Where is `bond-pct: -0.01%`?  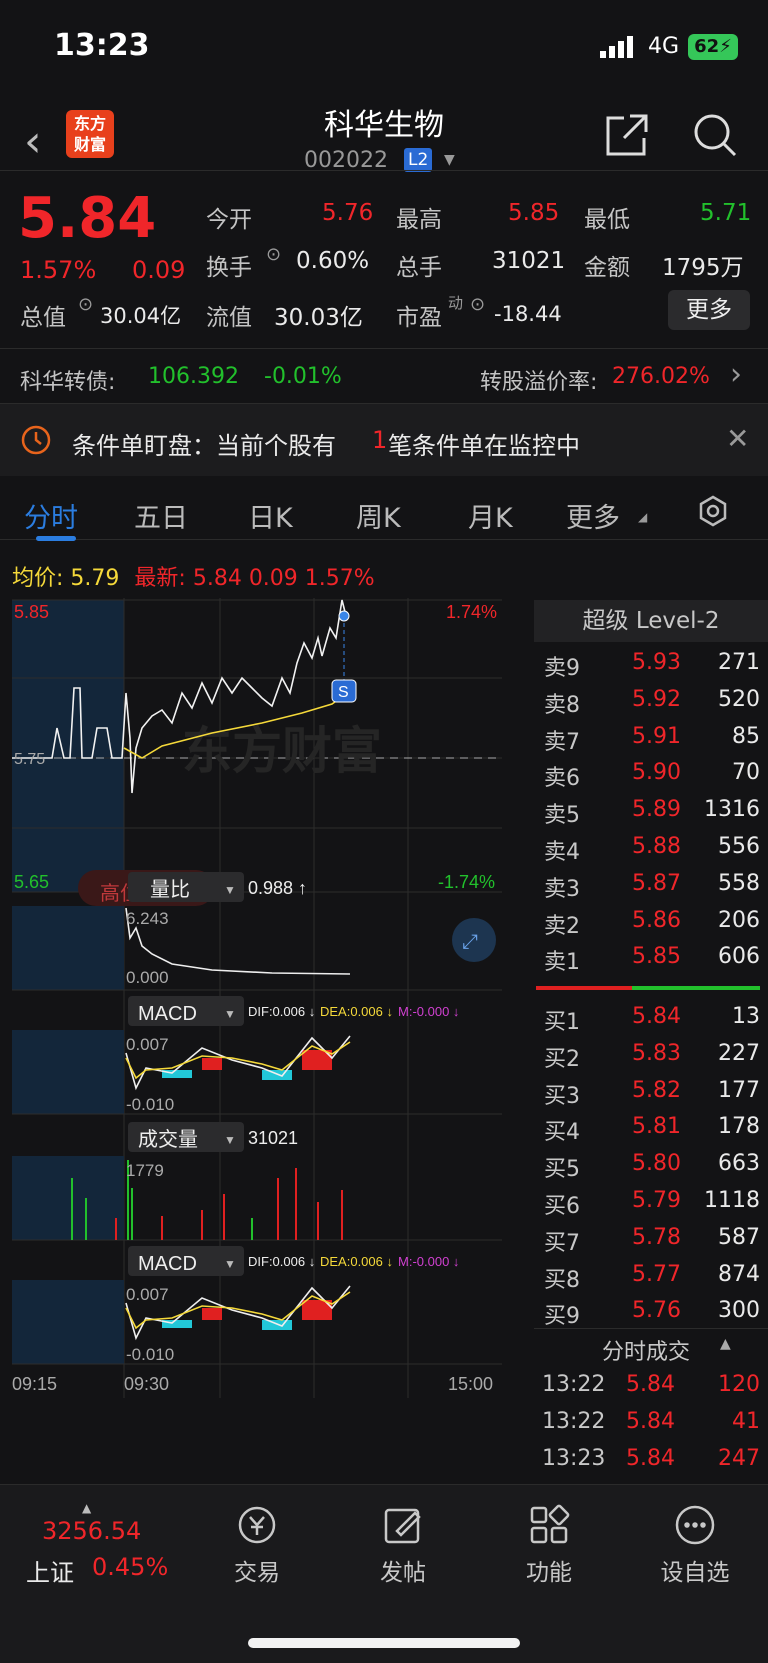
bond-pct: -0.01% is located at coordinates (303, 376).